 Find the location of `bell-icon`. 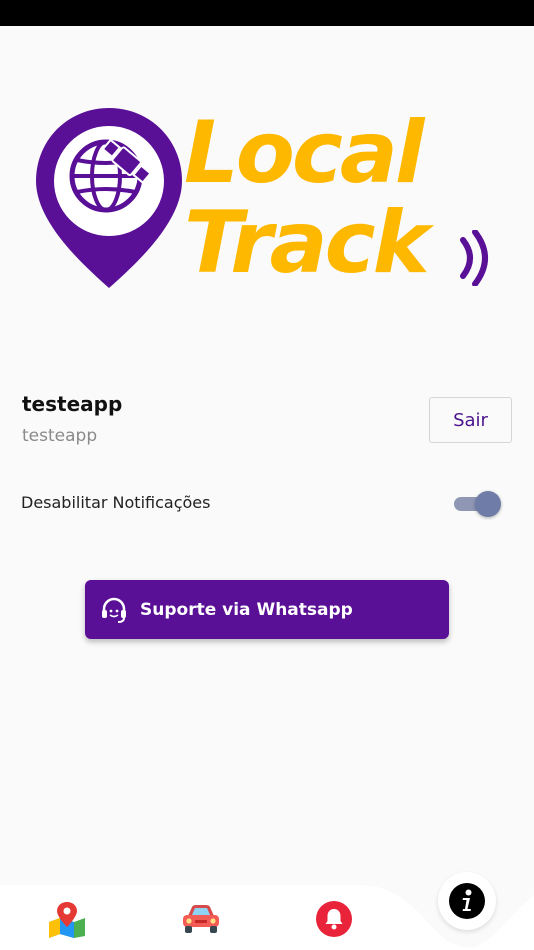

bell-icon is located at coordinates (334, 919).